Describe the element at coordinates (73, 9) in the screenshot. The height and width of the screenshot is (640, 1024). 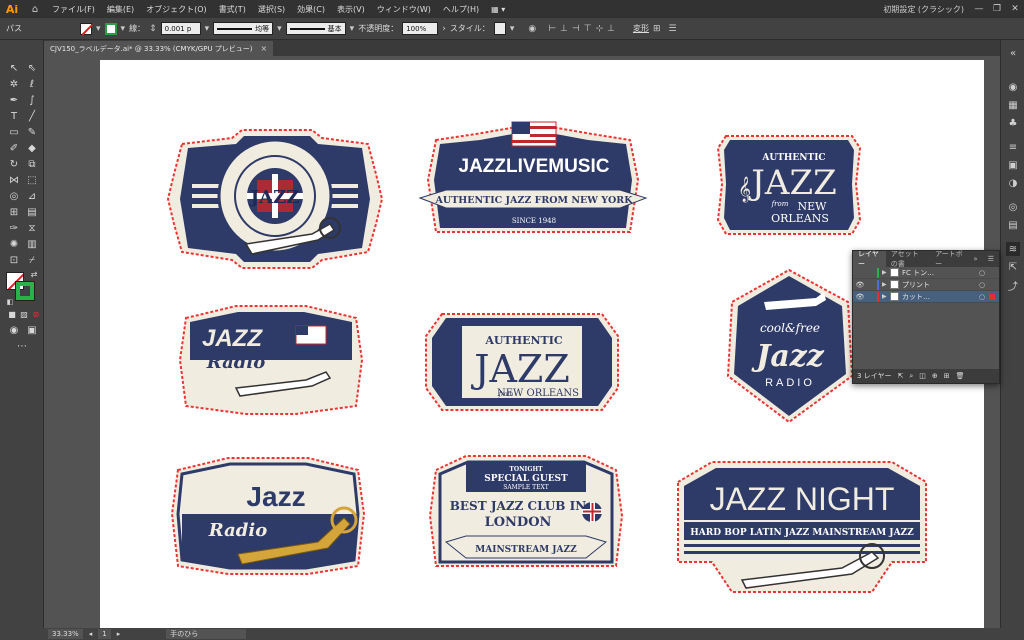
I see `menu-file: ファイル(F)` at that location.